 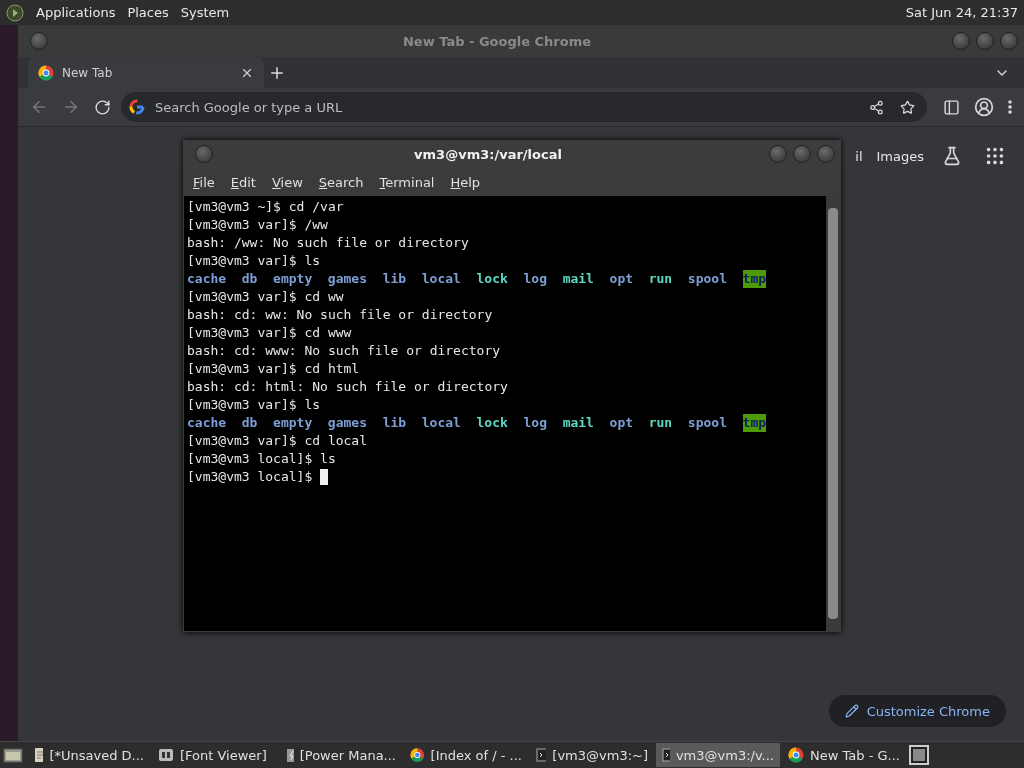 I want to click on pencil-icon, so click(x=851, y=711).